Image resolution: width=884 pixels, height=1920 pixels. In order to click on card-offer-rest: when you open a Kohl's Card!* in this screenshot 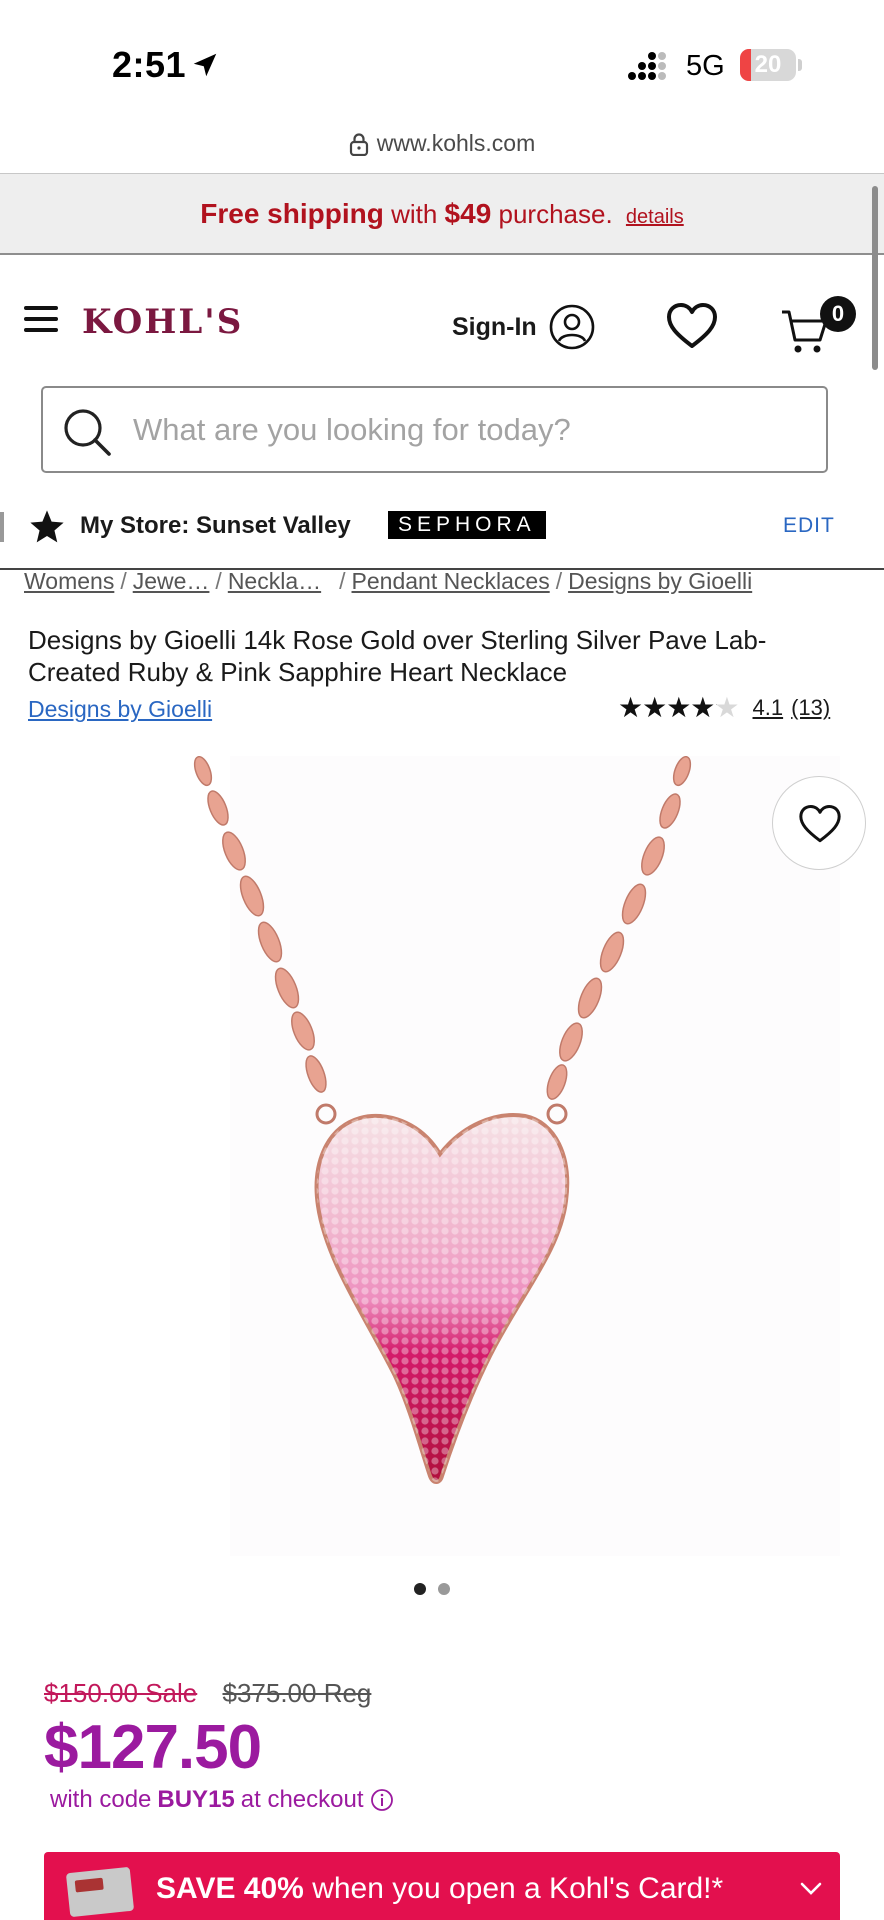, I will do `click(518, 1888)`.